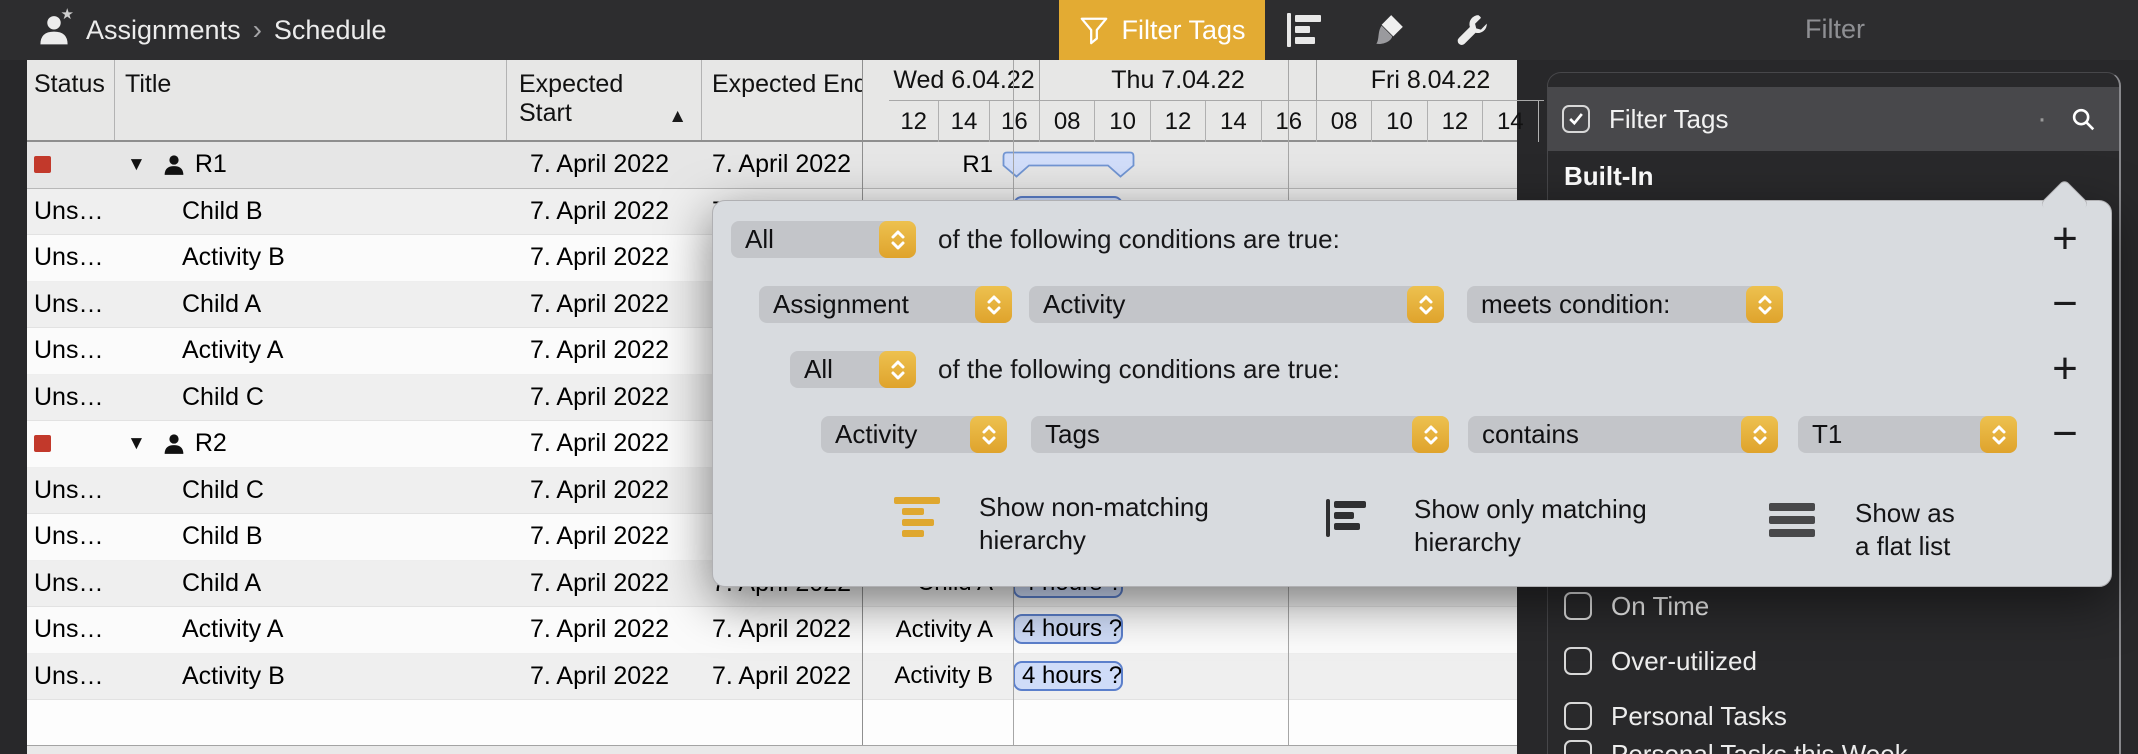  Describe the element at coordinates (1015, 121) in the screenshot. I see `gantt-hour-label: 16` at that location.